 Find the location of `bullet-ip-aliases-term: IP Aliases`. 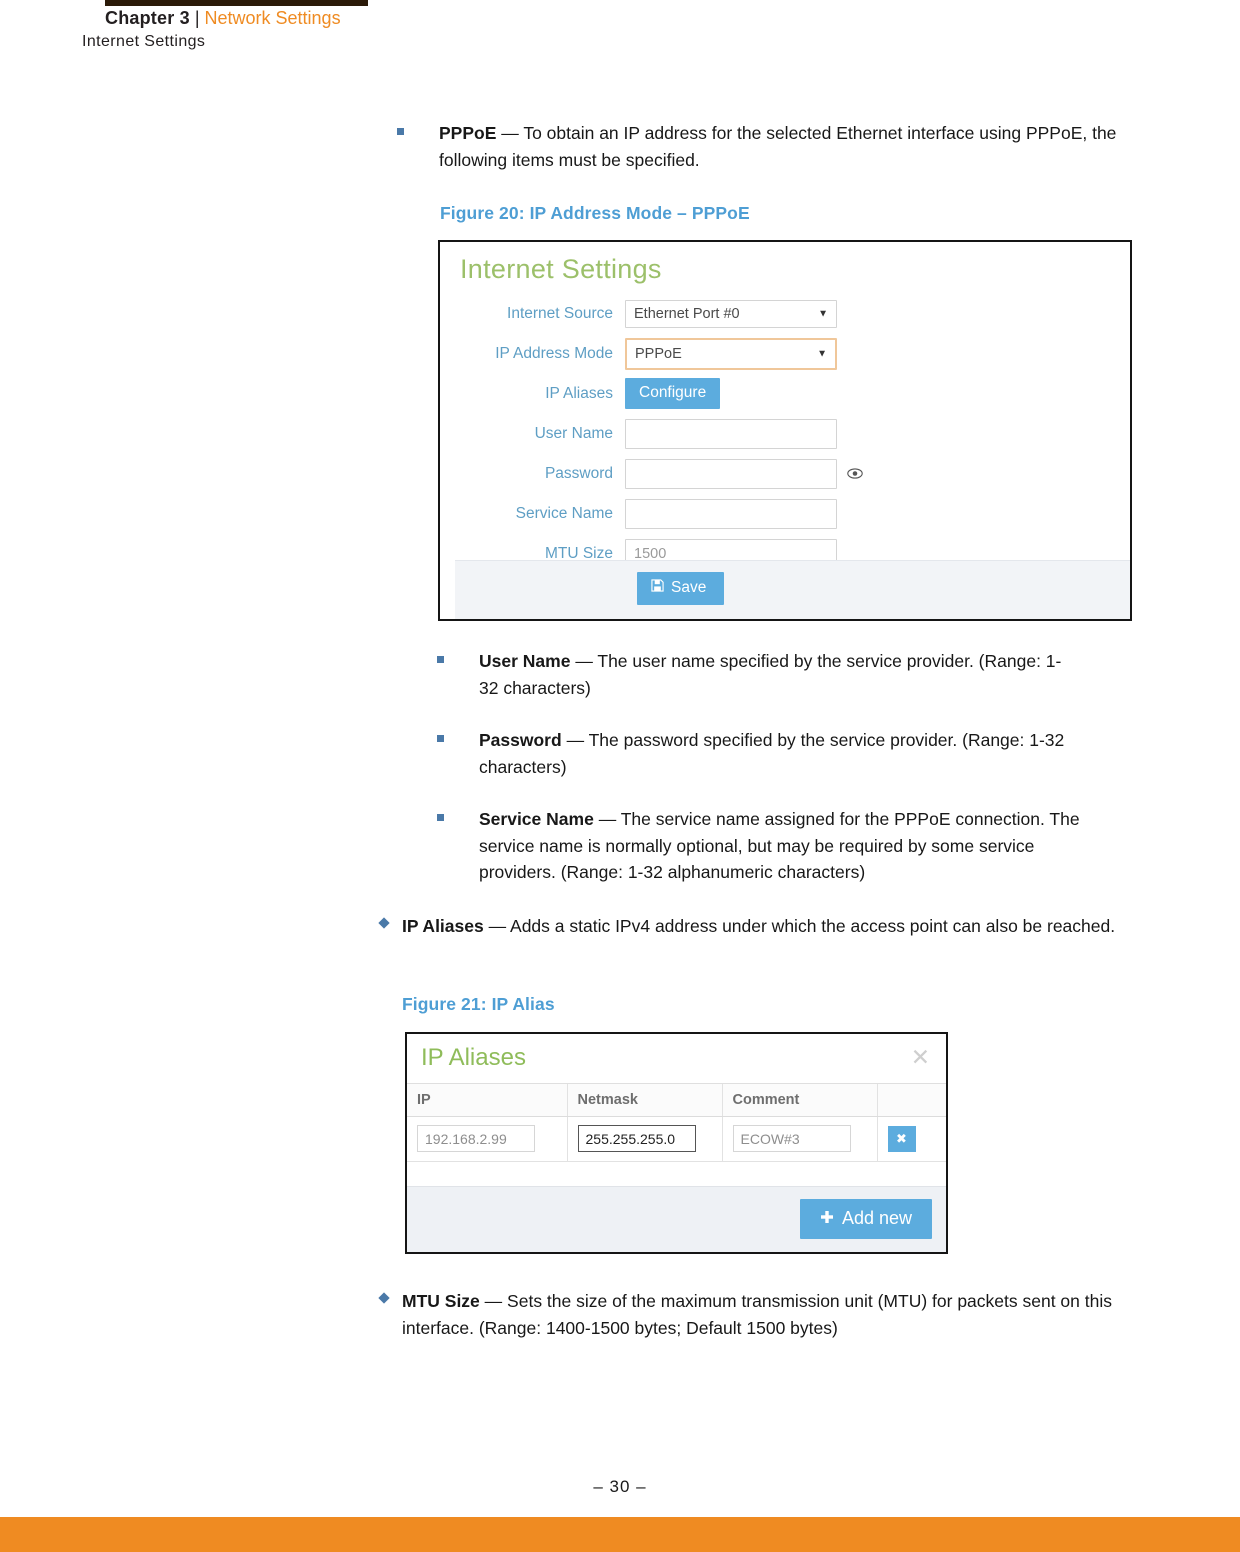

bullet-ip-aliases-term: IP Aliases is located at coordinates (443, 926).